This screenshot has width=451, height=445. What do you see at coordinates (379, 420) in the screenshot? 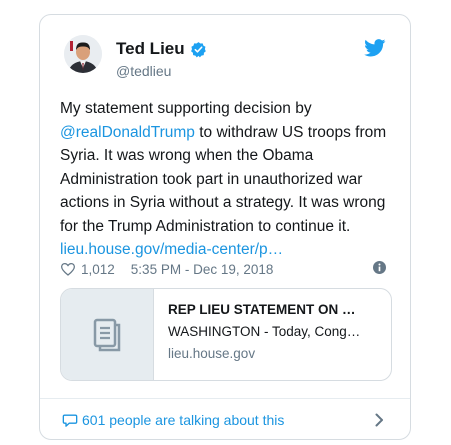
I see `chevron-right-icon` at bounding box center [379, 420].